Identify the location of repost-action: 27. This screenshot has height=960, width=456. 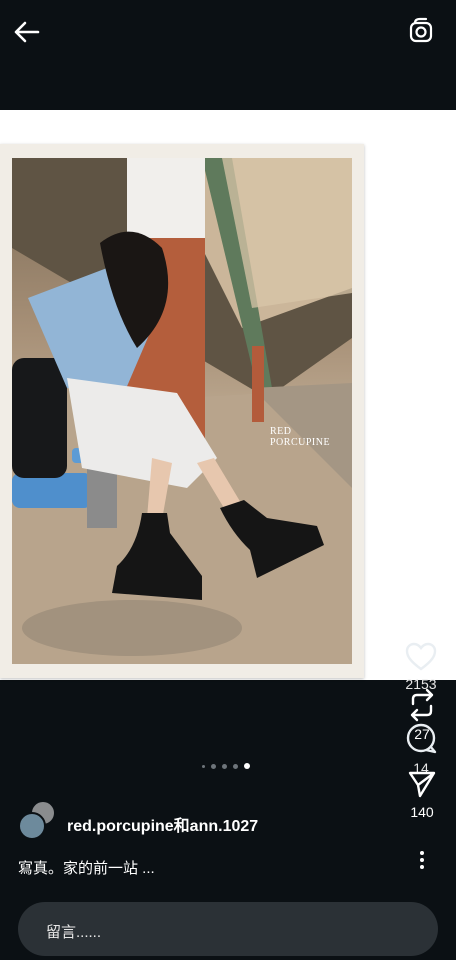
(422, 715).